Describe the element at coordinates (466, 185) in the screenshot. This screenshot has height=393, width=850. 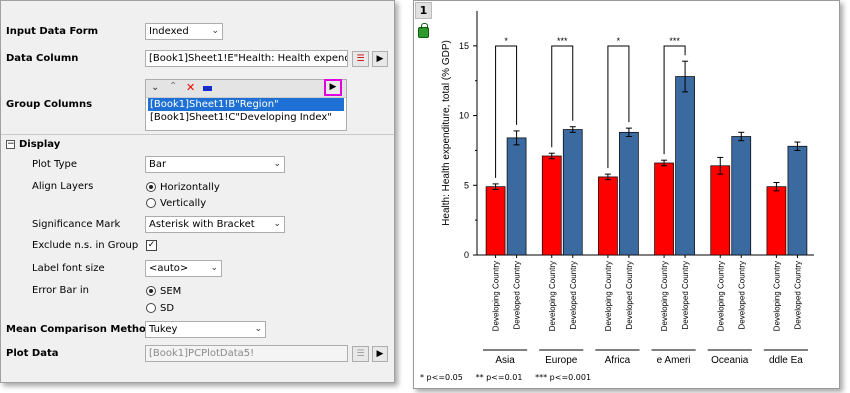
I see `y-tick-label: 5` at that location.